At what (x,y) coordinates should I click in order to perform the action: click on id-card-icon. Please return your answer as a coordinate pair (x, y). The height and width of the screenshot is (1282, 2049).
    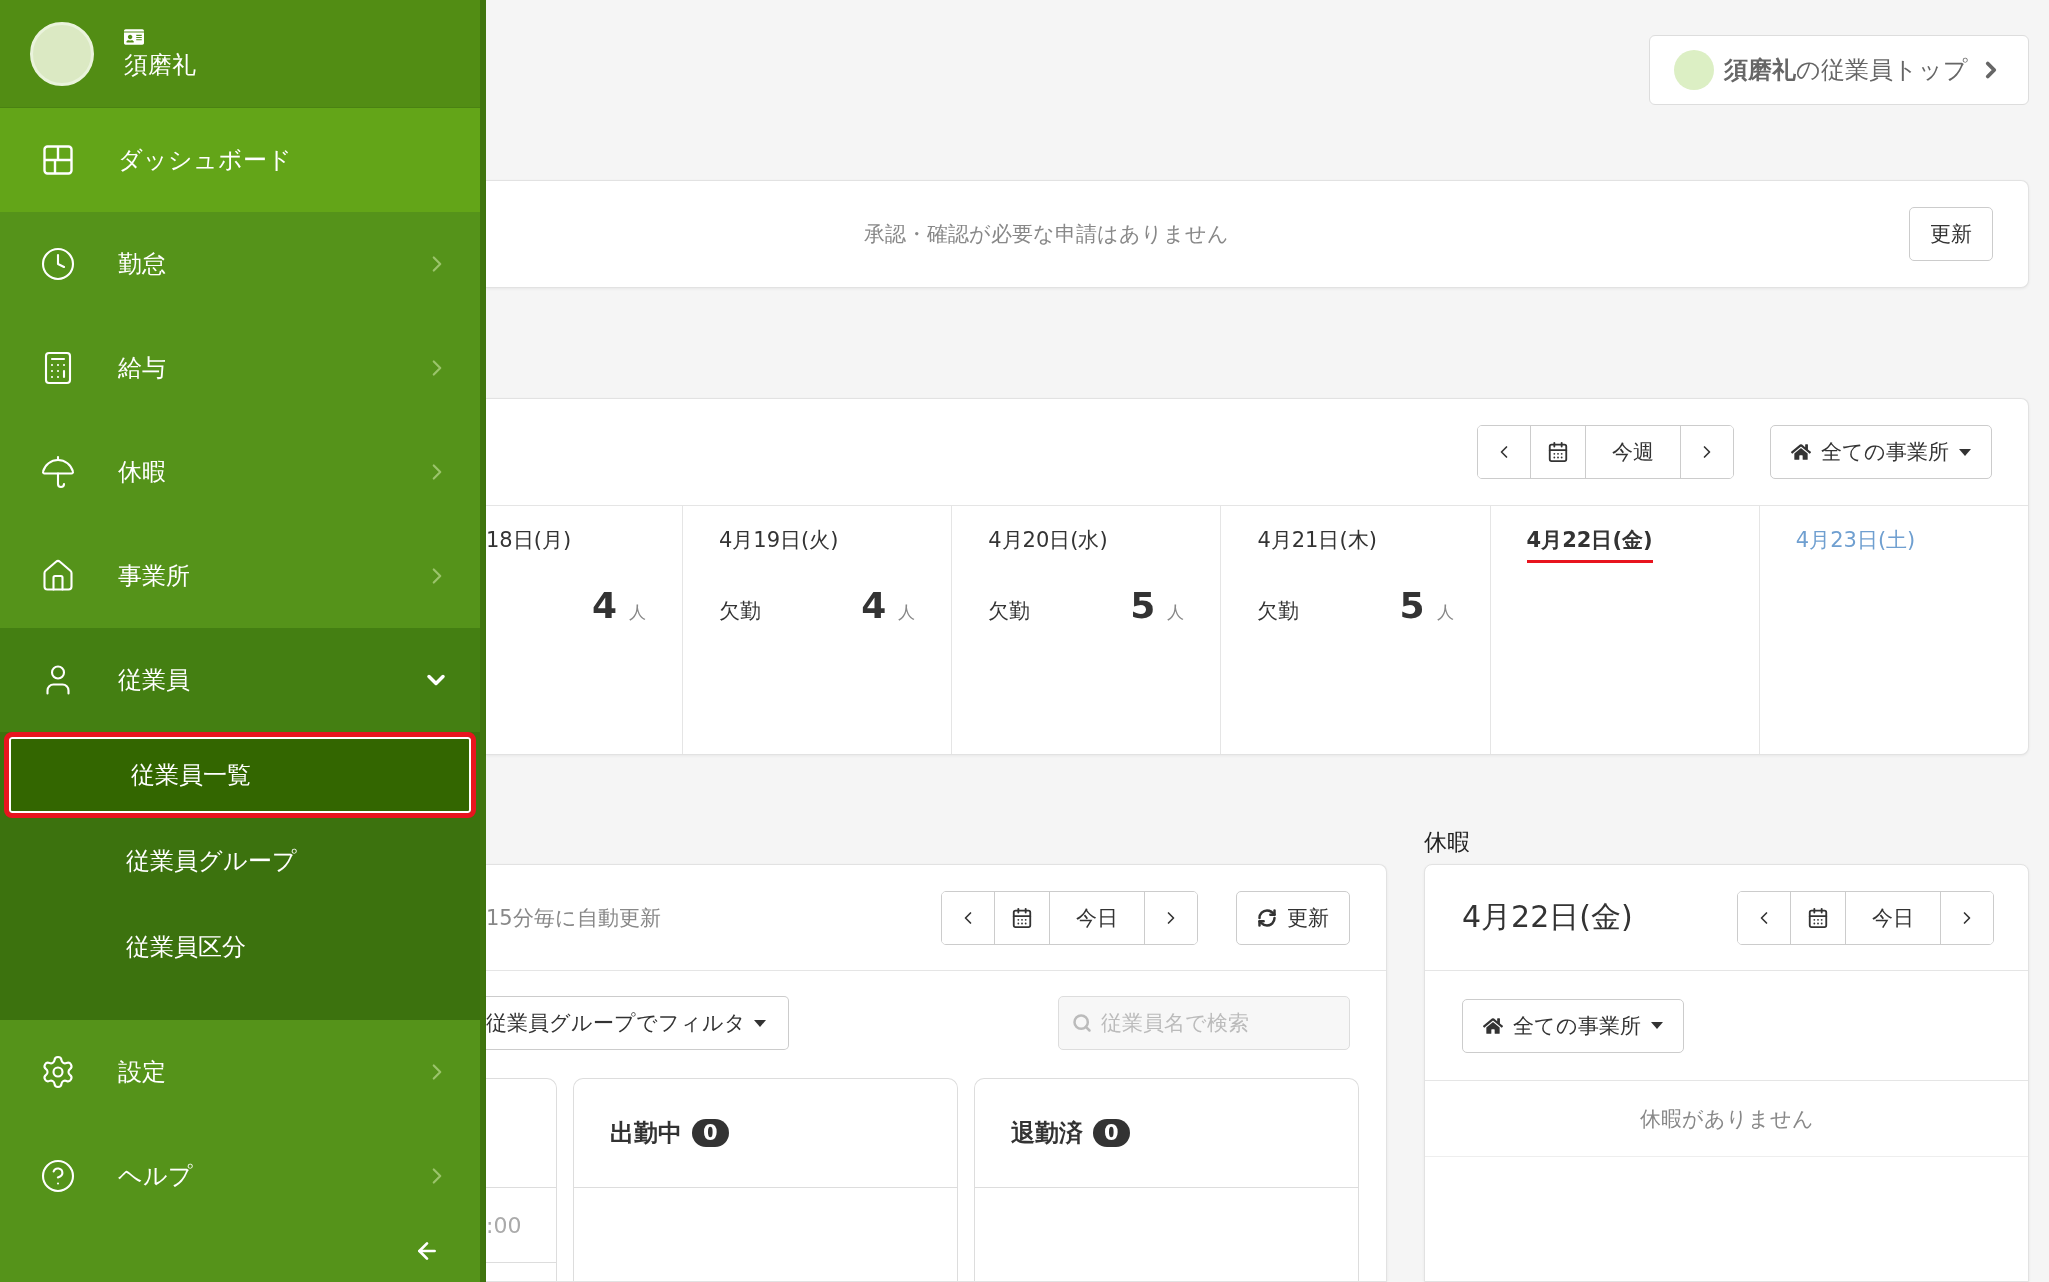
    Looking at the image, I should click on (134, 36).